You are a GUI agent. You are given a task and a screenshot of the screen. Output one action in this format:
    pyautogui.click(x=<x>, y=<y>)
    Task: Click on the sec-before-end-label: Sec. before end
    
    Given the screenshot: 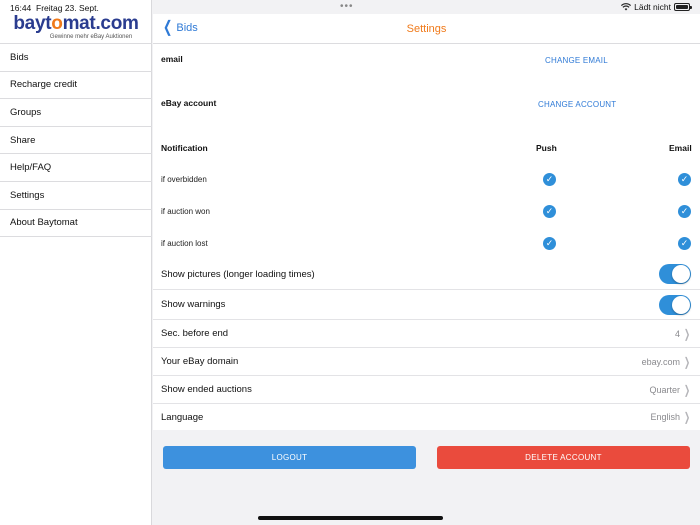 What is the action you would take?
    pyautogui.click(x=195, y=333)
    